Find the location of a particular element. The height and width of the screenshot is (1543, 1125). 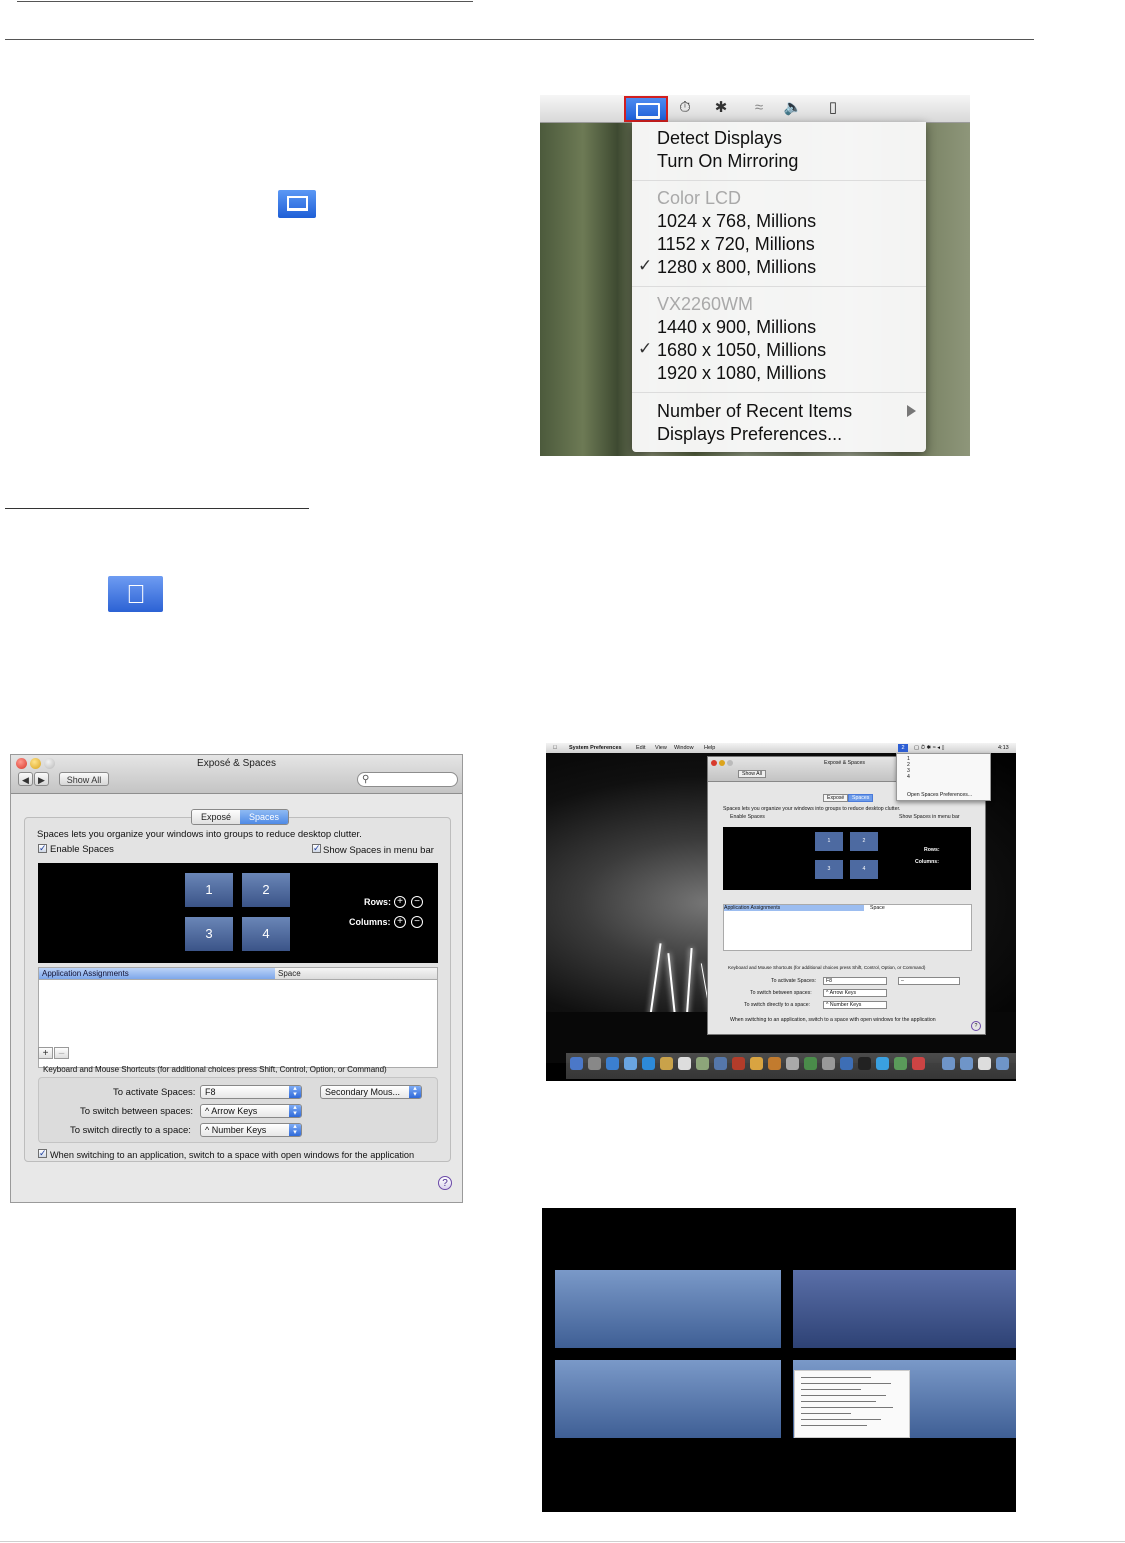

application-assignments-table: Application Assignments Space is located at coordinates (238, 1017).